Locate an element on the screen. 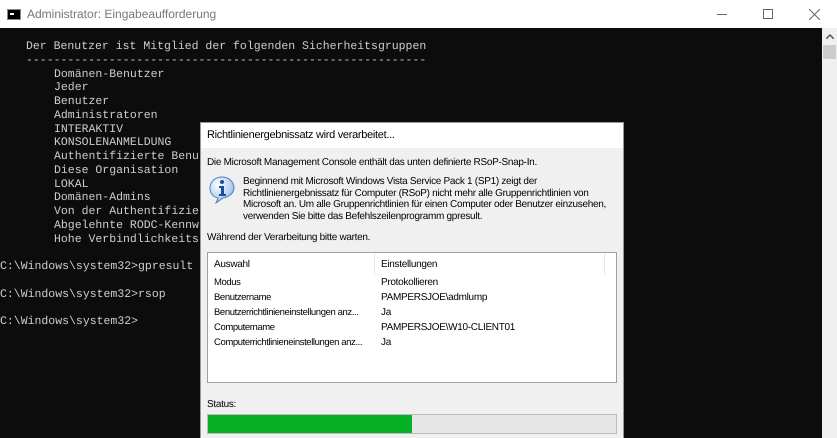 The image size is (837, 438). console-line: ---------------------------------------------------------- is located at coordinates (226, 60).